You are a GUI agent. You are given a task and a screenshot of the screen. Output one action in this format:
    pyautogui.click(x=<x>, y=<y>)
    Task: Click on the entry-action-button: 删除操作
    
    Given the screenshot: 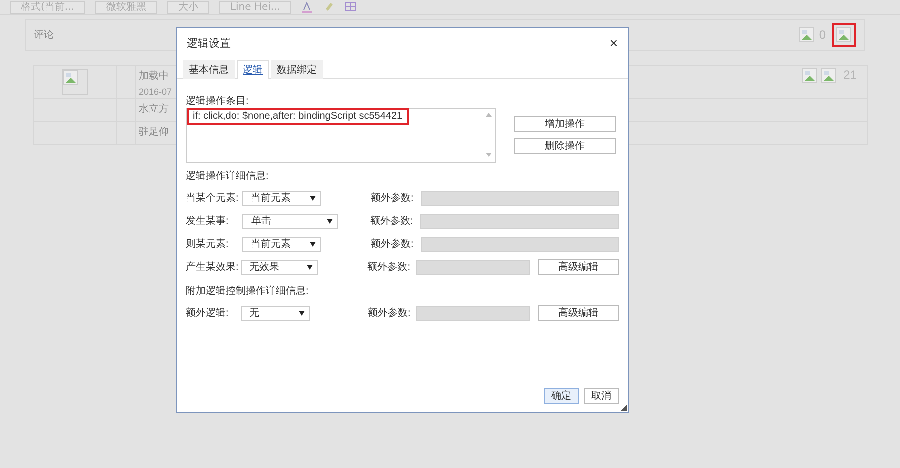 What is the action you would take?
    pyautogui.click(x=565, y=146)
    